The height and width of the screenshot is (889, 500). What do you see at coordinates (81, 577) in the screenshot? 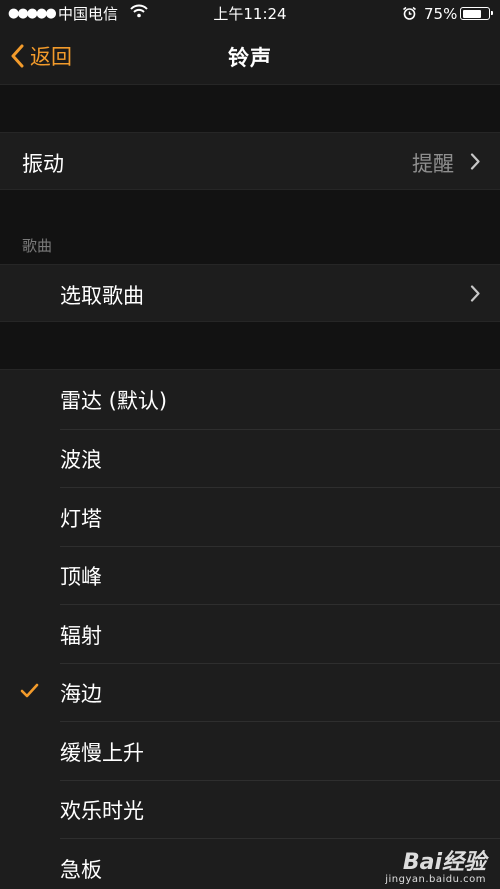
I see `ringtone-label: 顶峰` at bounding box center [81, 577].